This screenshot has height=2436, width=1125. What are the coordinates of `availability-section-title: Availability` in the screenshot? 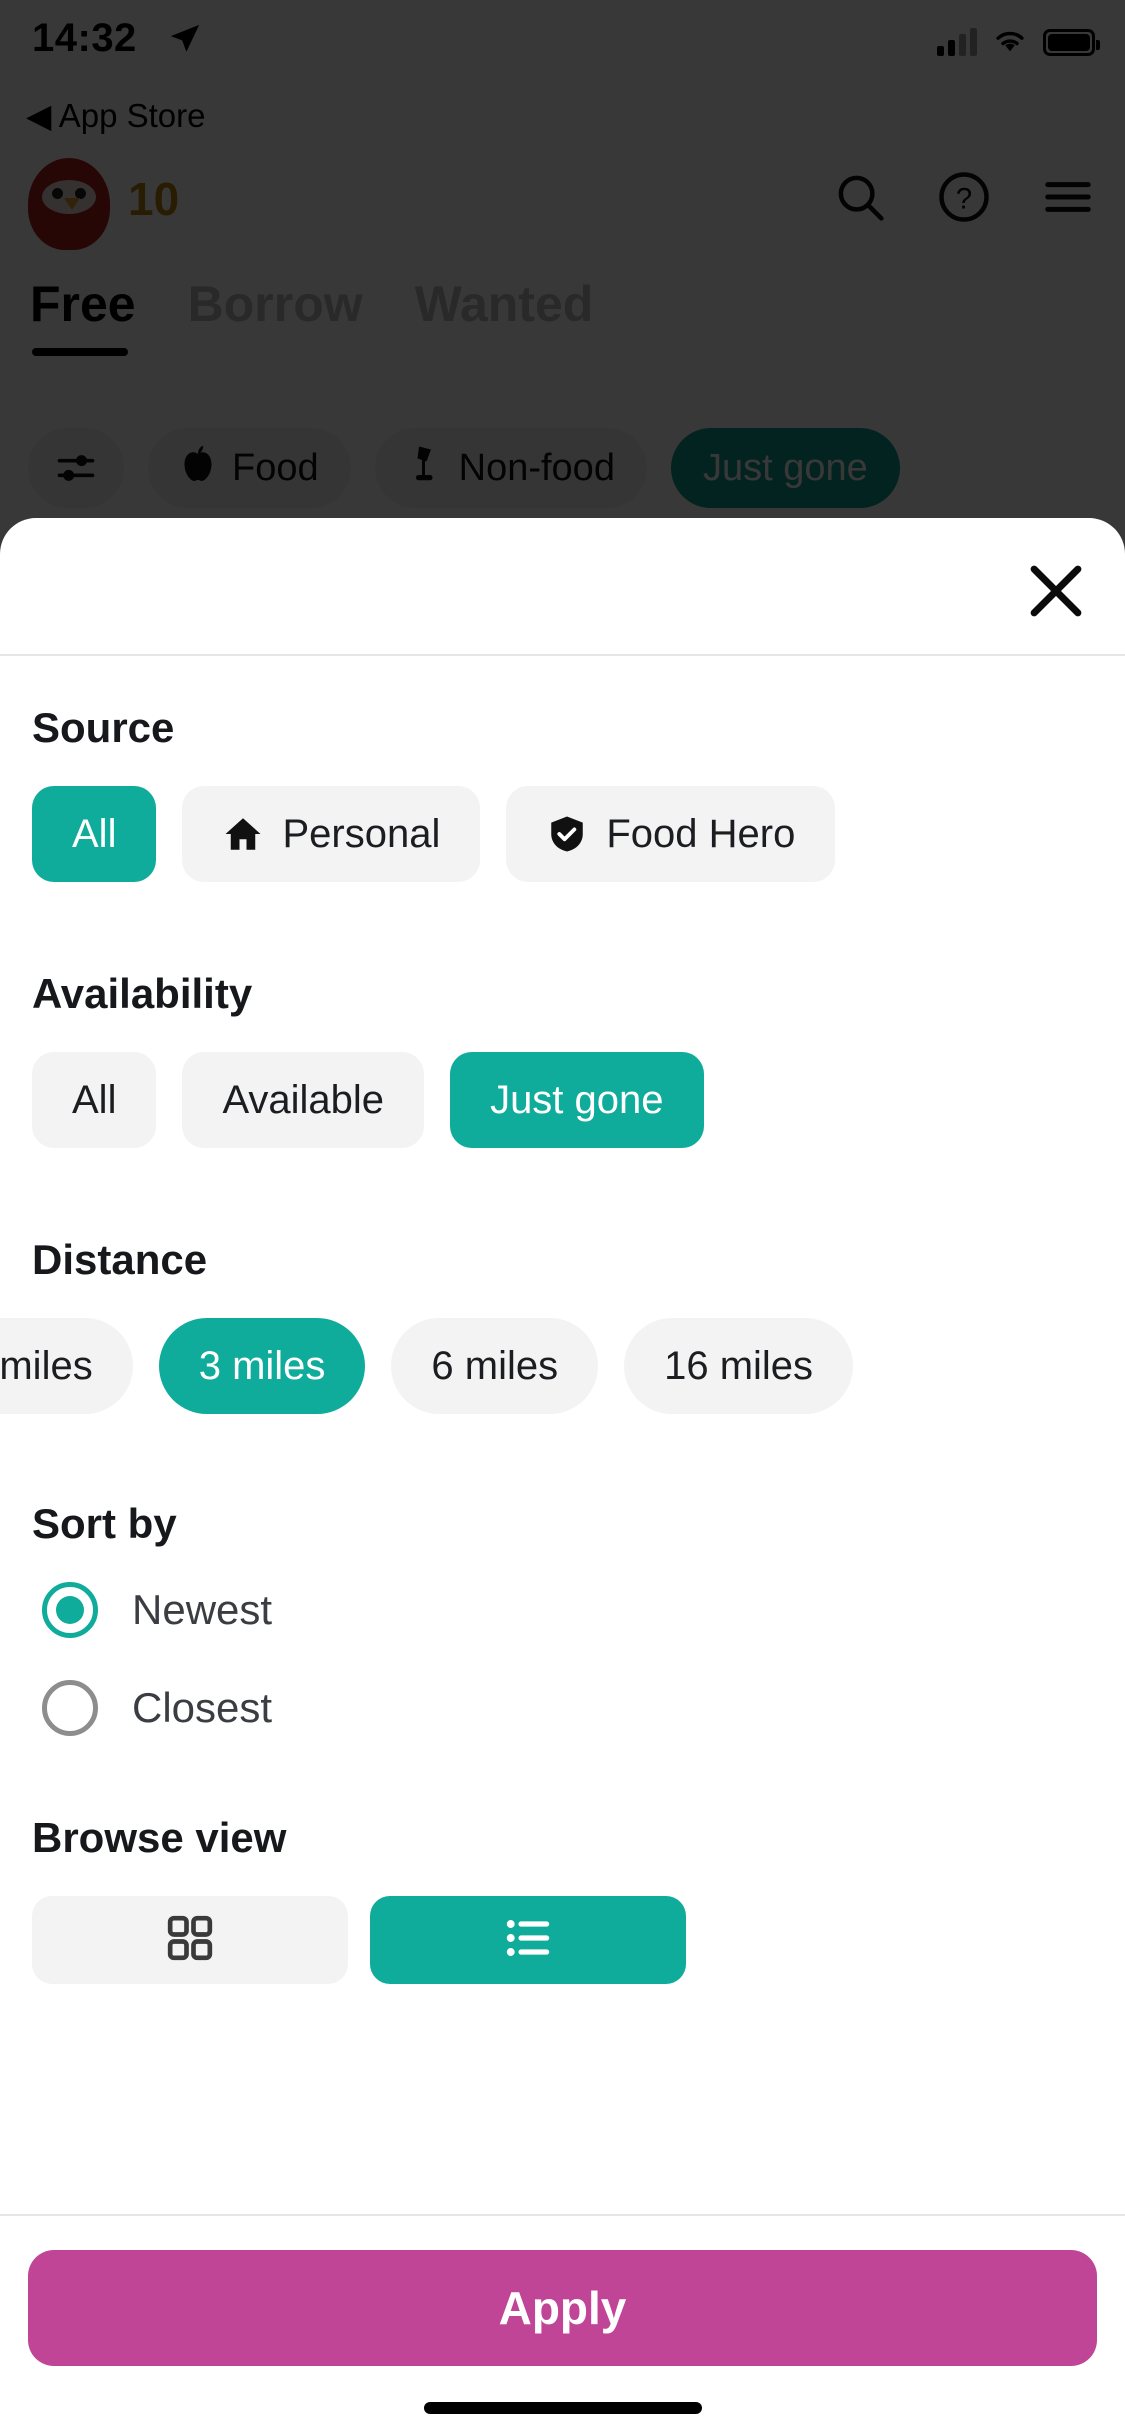 It's located at (142, 993).